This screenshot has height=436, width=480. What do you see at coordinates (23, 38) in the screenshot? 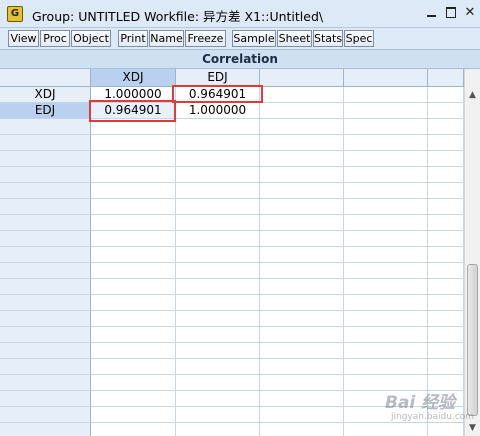
I see `view-button: View` at bounding box center [23, 38].